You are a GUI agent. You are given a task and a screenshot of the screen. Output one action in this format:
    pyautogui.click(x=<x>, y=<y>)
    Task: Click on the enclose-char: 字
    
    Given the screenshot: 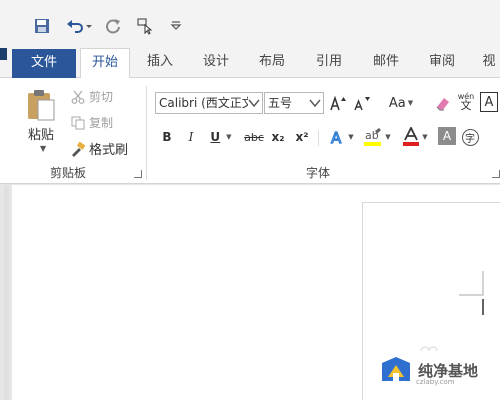 What is the action you would take?
    pyautogui.click(x=470, y=137)
    